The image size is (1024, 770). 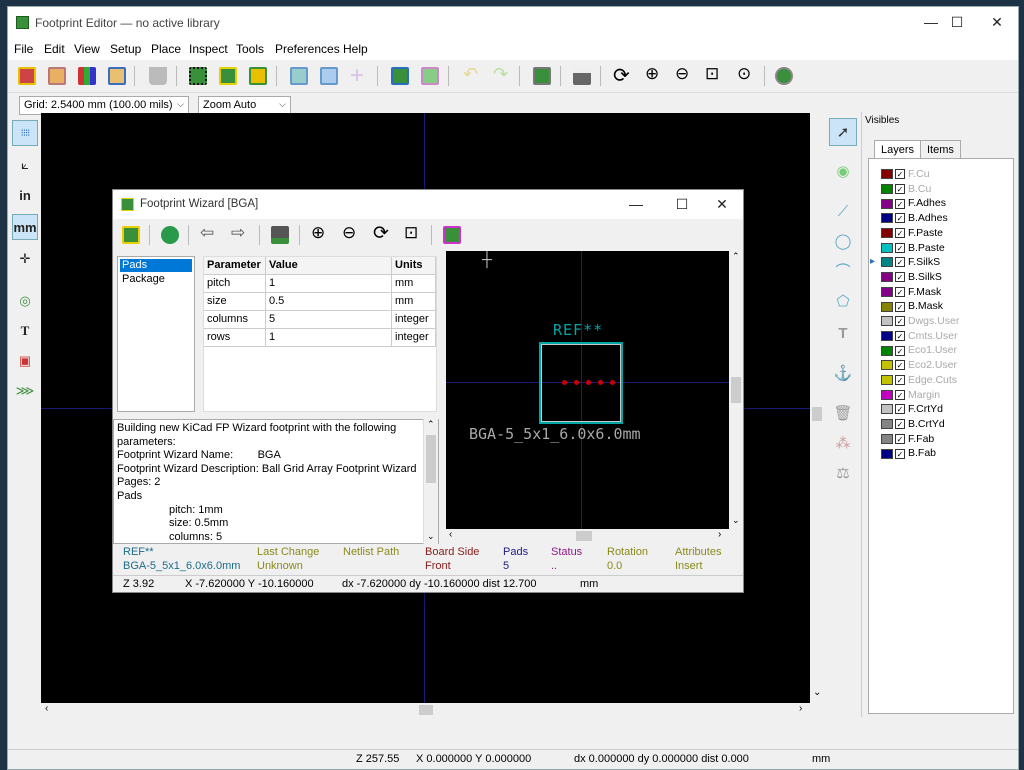 What do you see at coordinates (25, 259) in the screenshot?
I see `cursor-shape-icon: ✛` at bounding box center [25, 259].